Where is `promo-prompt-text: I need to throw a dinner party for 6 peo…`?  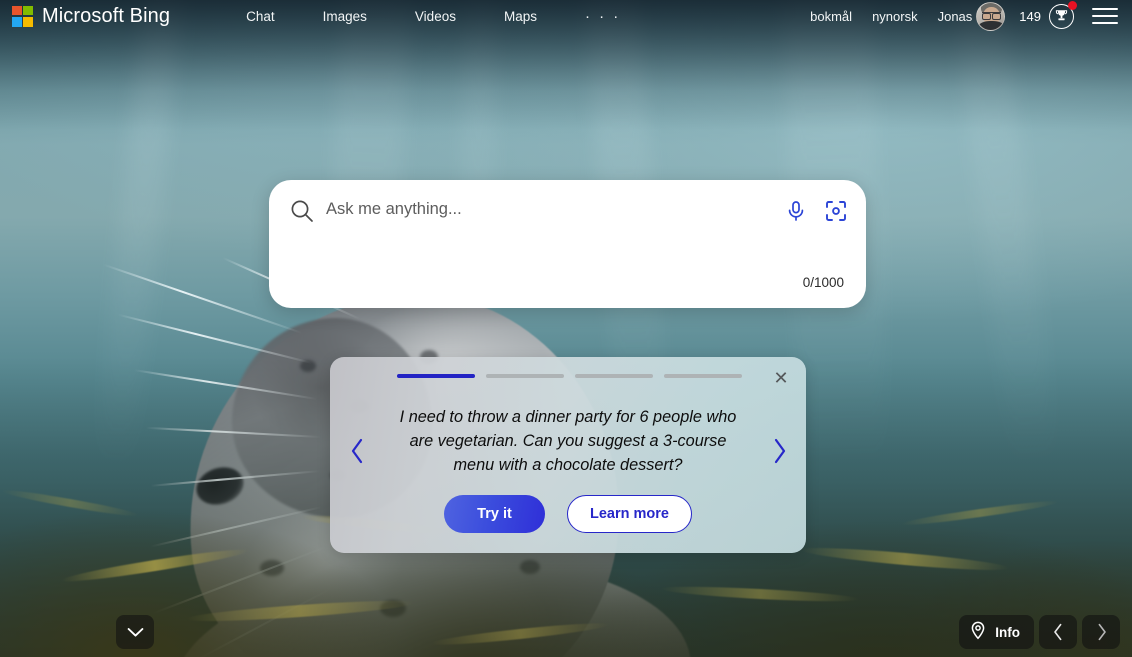 promo-prompt-text: I need to throw a dinner party for 6 peo… is located at coordinates (568, 441).